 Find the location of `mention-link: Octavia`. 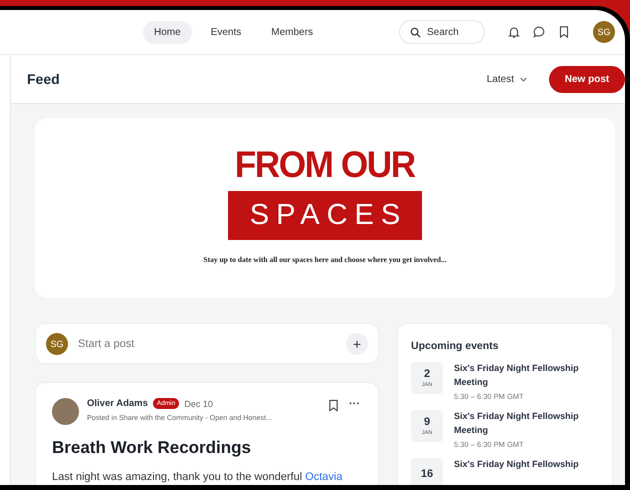

mention-link: Octavia is located at coordinates (323, 477).